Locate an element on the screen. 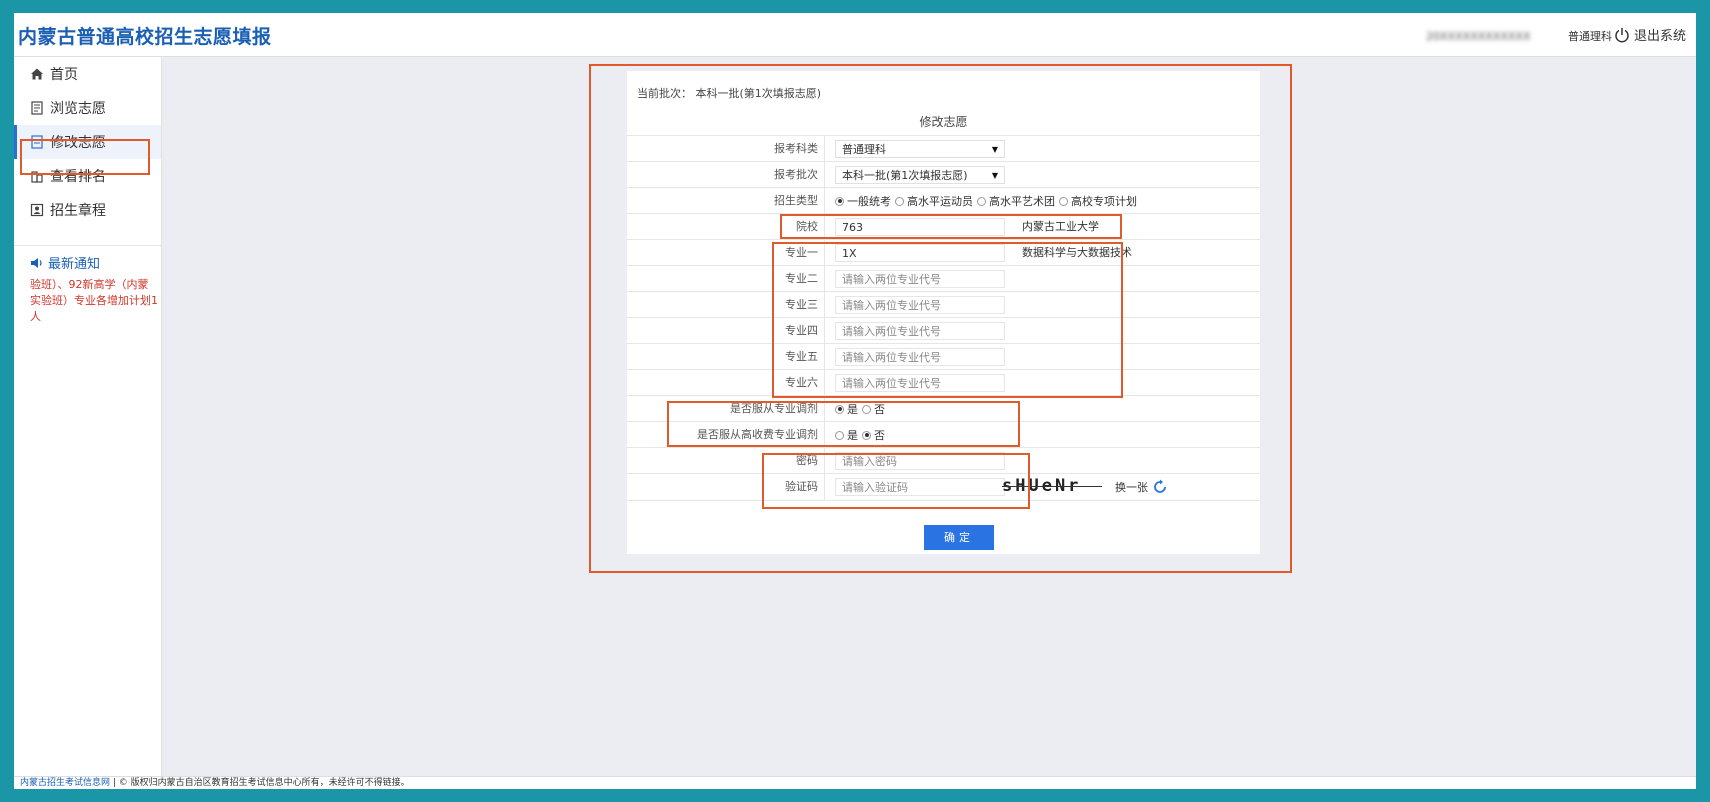 This screenshot has height=802, width=1710. sidebar-item-browse: 浏览志愿 is located at coordinates (87, 108).